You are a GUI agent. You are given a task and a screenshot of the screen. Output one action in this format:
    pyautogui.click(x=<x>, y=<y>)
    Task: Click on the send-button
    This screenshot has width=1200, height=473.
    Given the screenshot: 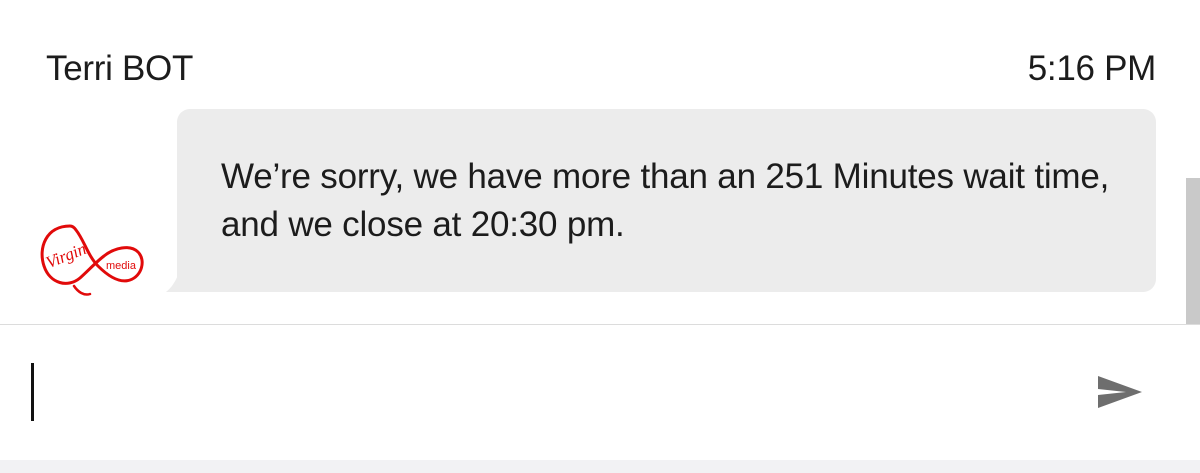 What is the action you would take?
    pyautogui.click(x=1118, y=392)
    